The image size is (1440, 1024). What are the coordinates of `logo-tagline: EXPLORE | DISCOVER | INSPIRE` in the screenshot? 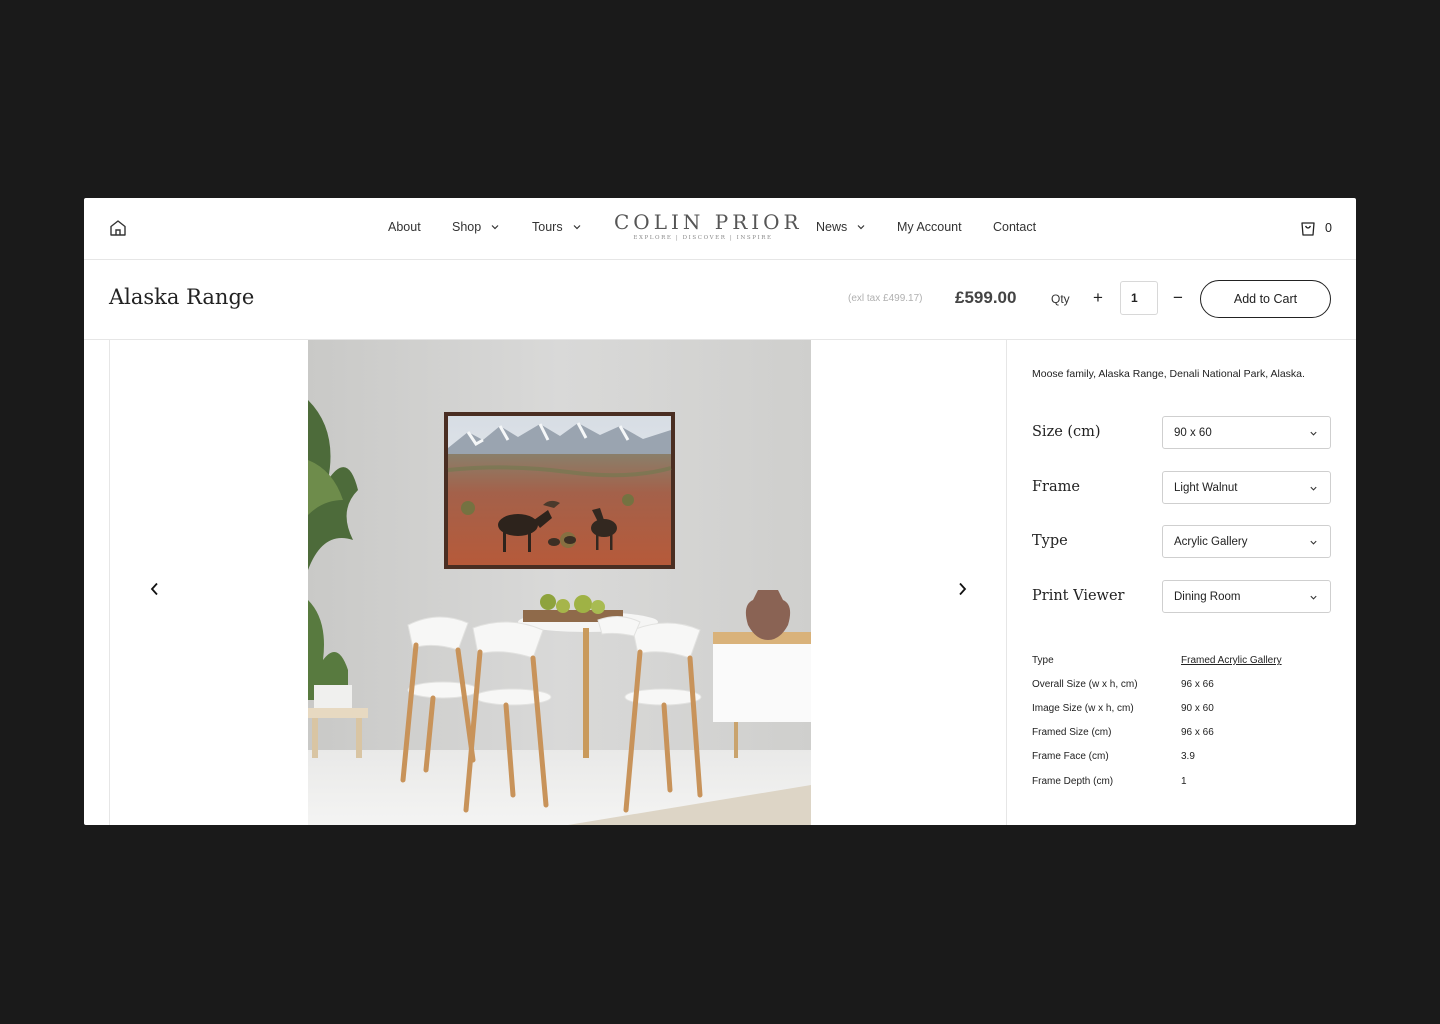 It's located at (703, 238).